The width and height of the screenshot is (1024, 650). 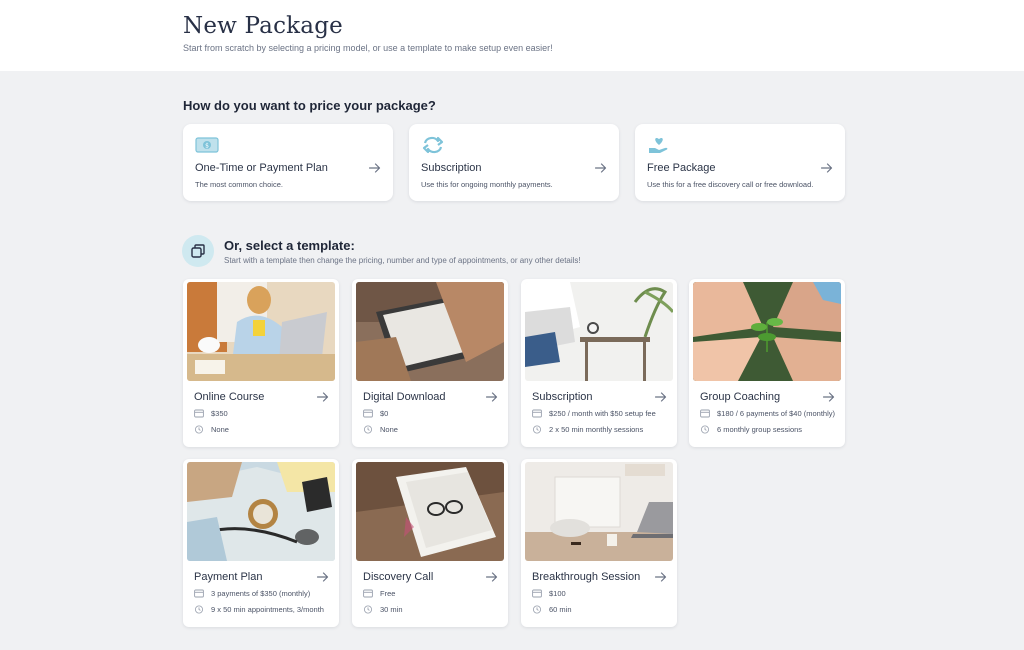 What do you see at coordinates (252, 593) in the screenshot?
I see `template-price: 3 payments of $350 (monthly)` at bounding box center [252, 593].